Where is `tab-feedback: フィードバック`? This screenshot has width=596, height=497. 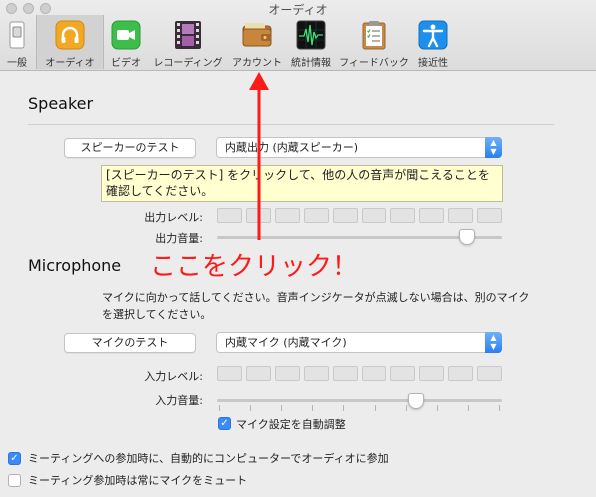
tab-feedback: フィードバック is located at coordinates (374, 42).